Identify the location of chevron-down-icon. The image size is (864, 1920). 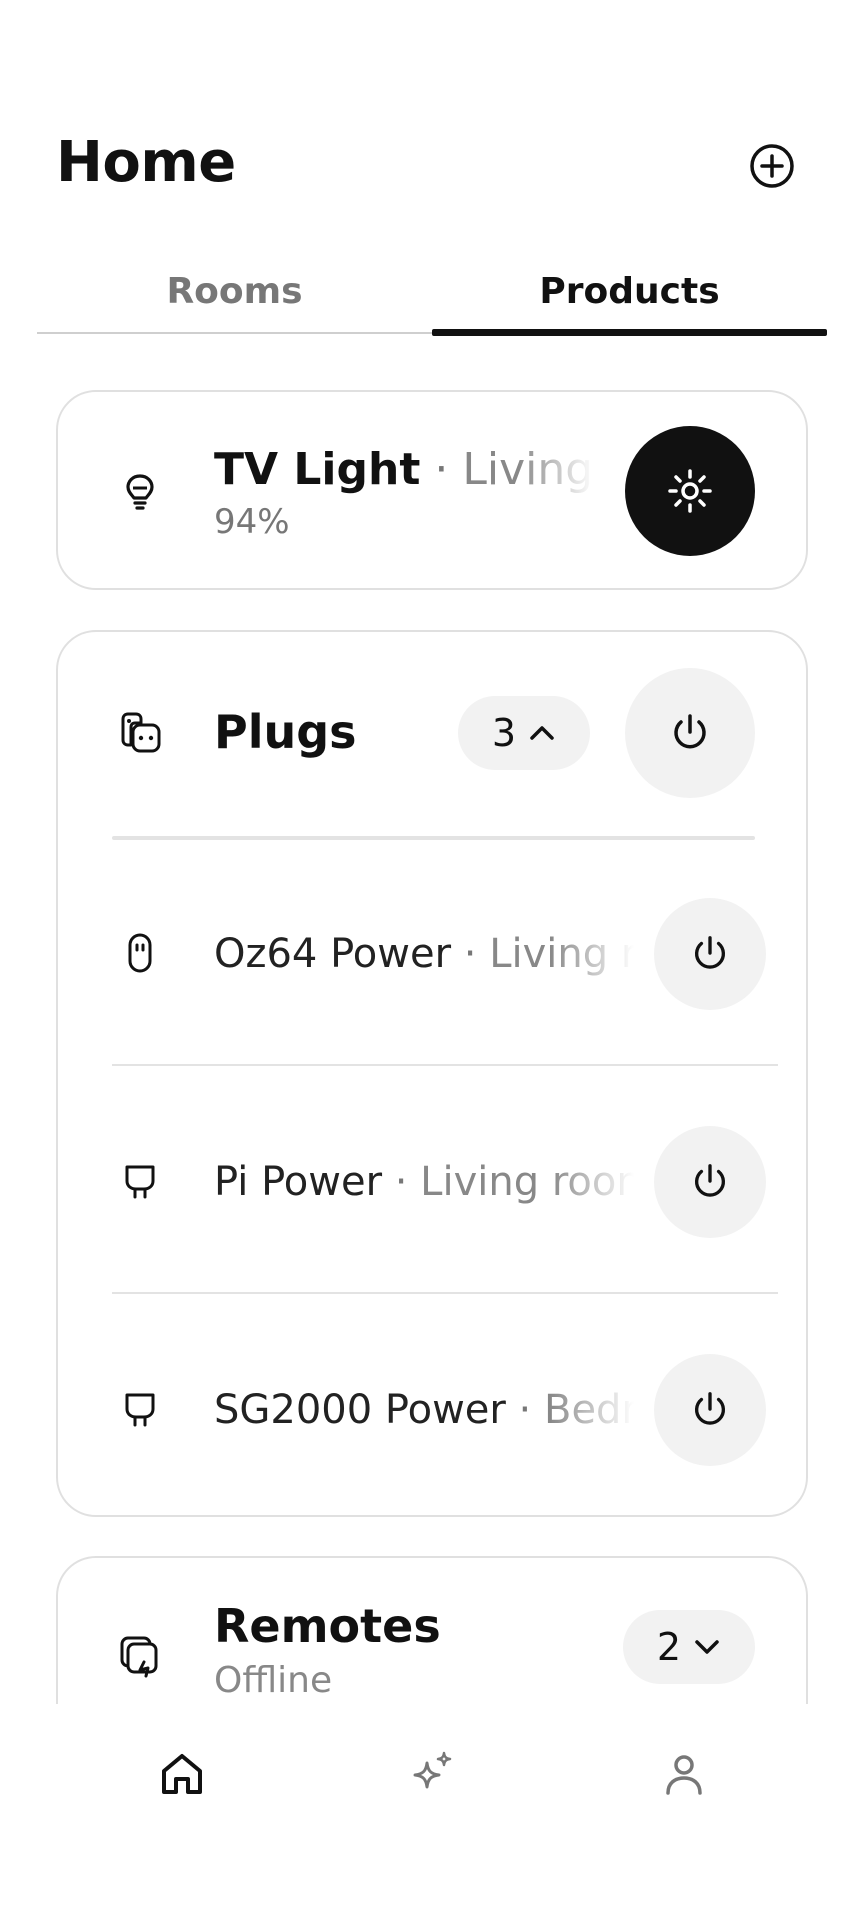
(707, 1647).